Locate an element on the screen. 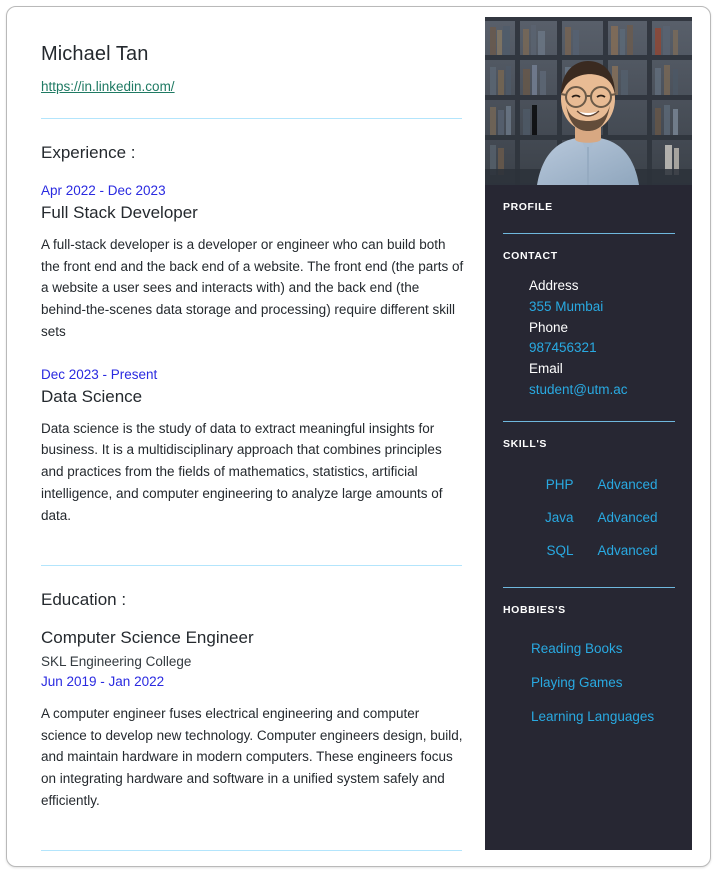 The height and width of the screenshot is (877, 719). experience-entry-date: Apr 2022 - Dec 2023 is located at coordinates (103, 190).